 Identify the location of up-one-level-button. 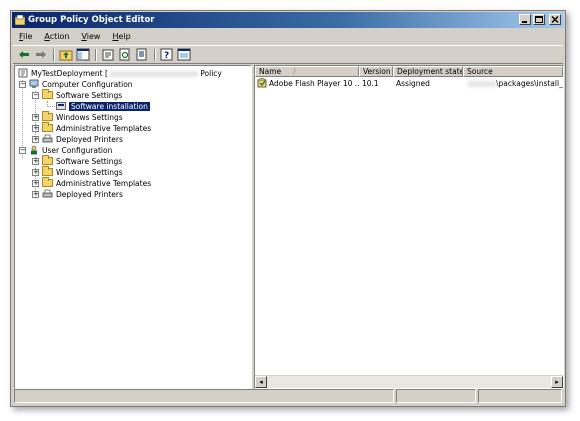
(66, 54).